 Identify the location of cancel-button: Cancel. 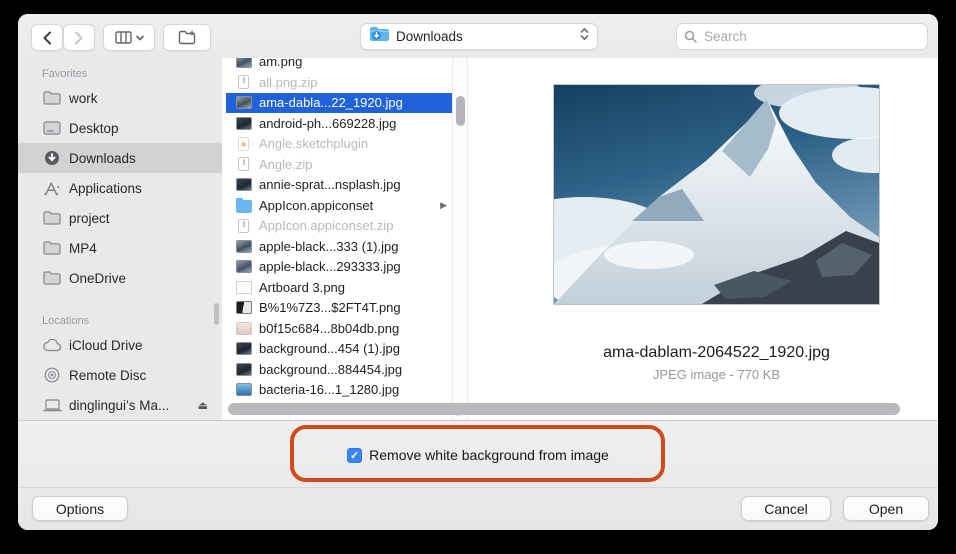
(786, 508).